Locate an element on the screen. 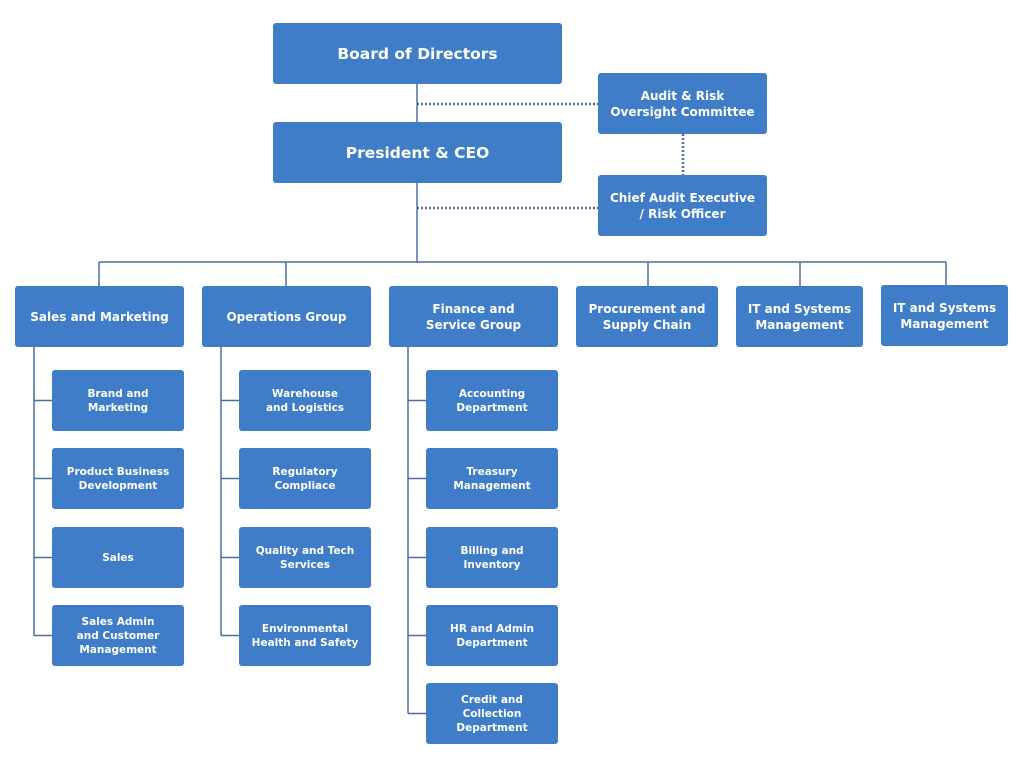 The height and width of the screenshot is (768, 1024). division-finance-box: Finance and Service Group is located at coordinates (473, 316).